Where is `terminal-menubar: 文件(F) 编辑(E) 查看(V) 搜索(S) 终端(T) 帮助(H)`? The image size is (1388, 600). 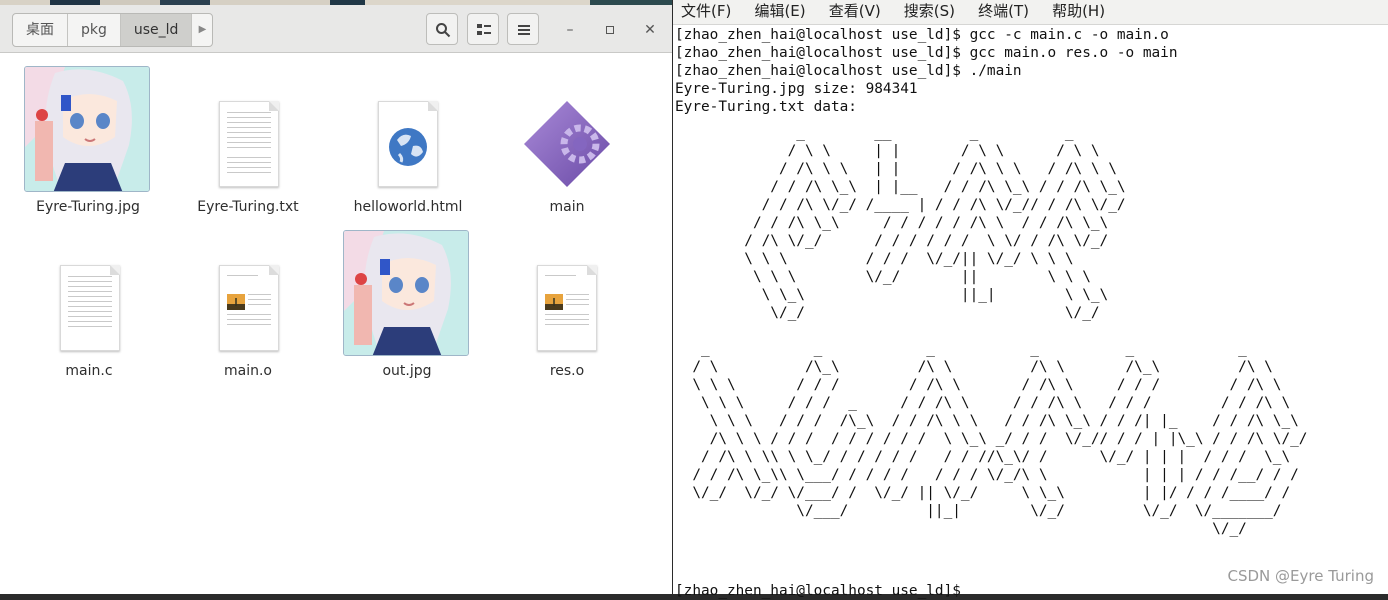
terminal-menubar: 文件(F) 编辑(E) 查看(V) 搜索(S) 终端(T) 帮助(H) is located at coordinates (1030, 12).